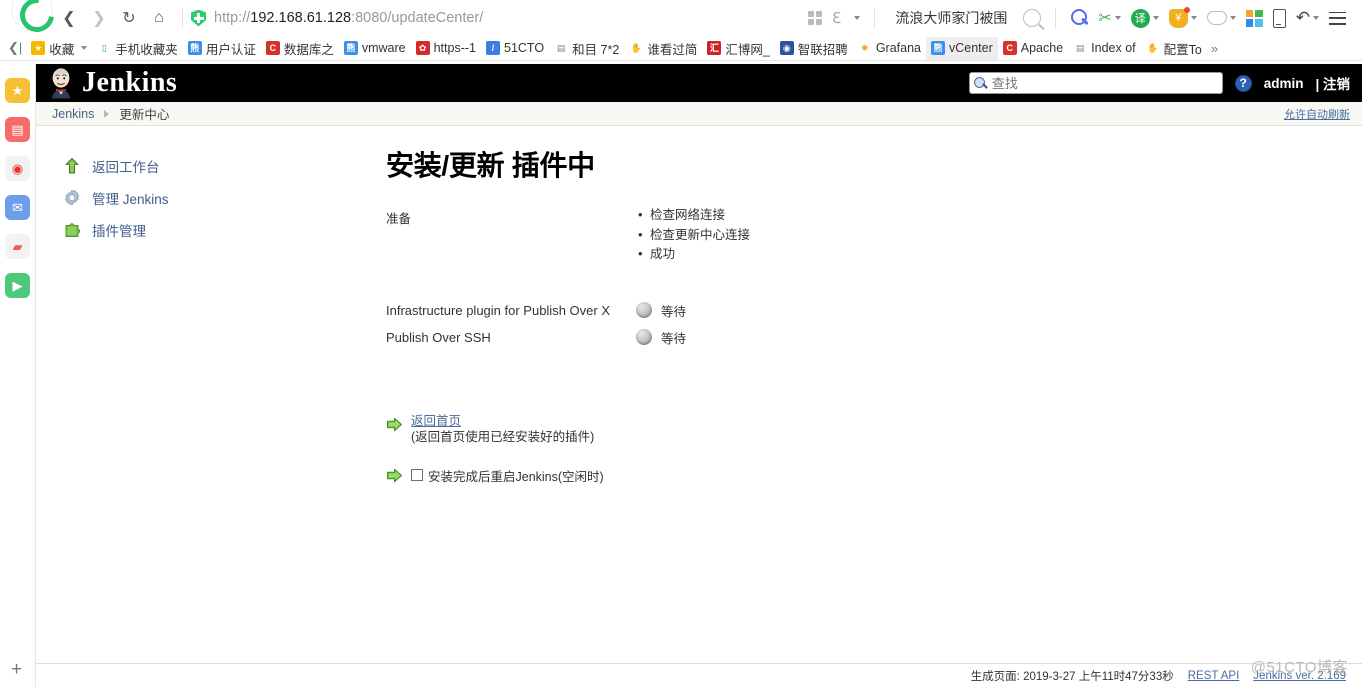  I want to click on search-icon, so click(1032, 18).